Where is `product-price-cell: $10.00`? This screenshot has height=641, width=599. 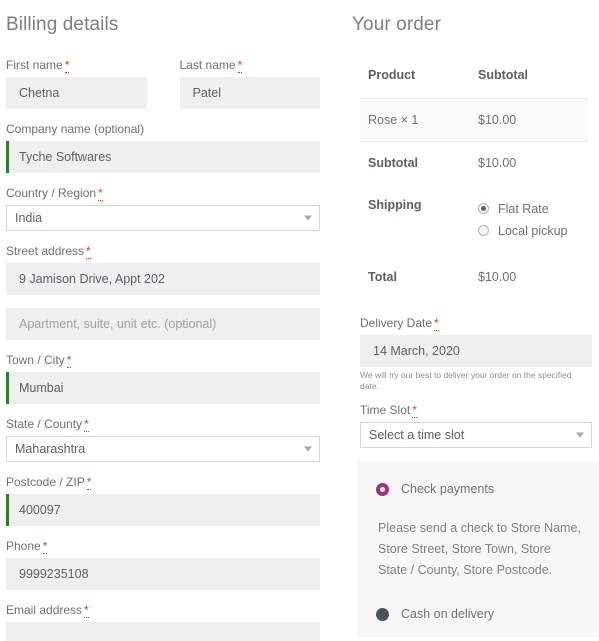
product-price-cell: $10.00 is located at coordinates (497, 120).